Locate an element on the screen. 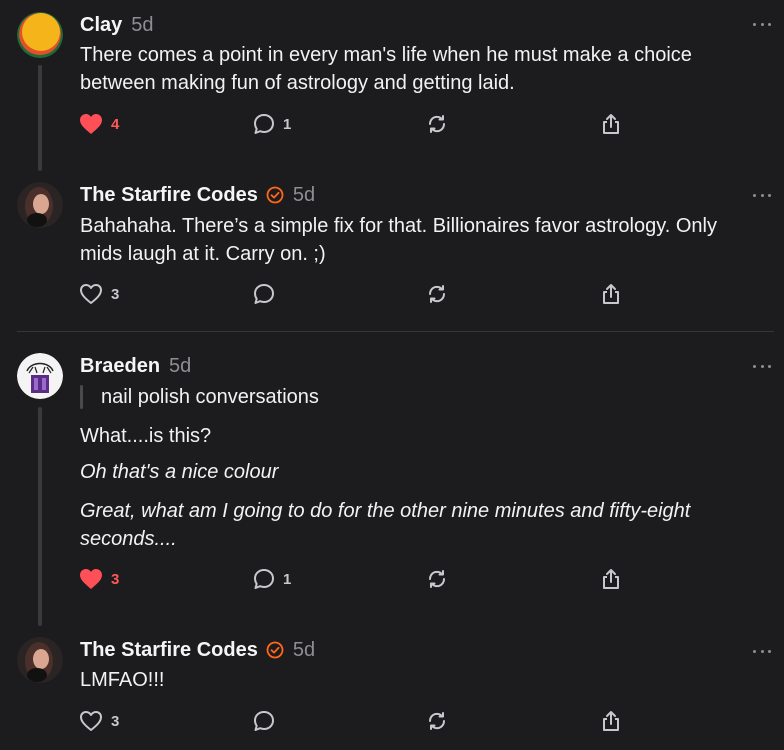 This screenshot has width=784, height=750. post-header: Clay 5d is located at coordinates (117, 25).